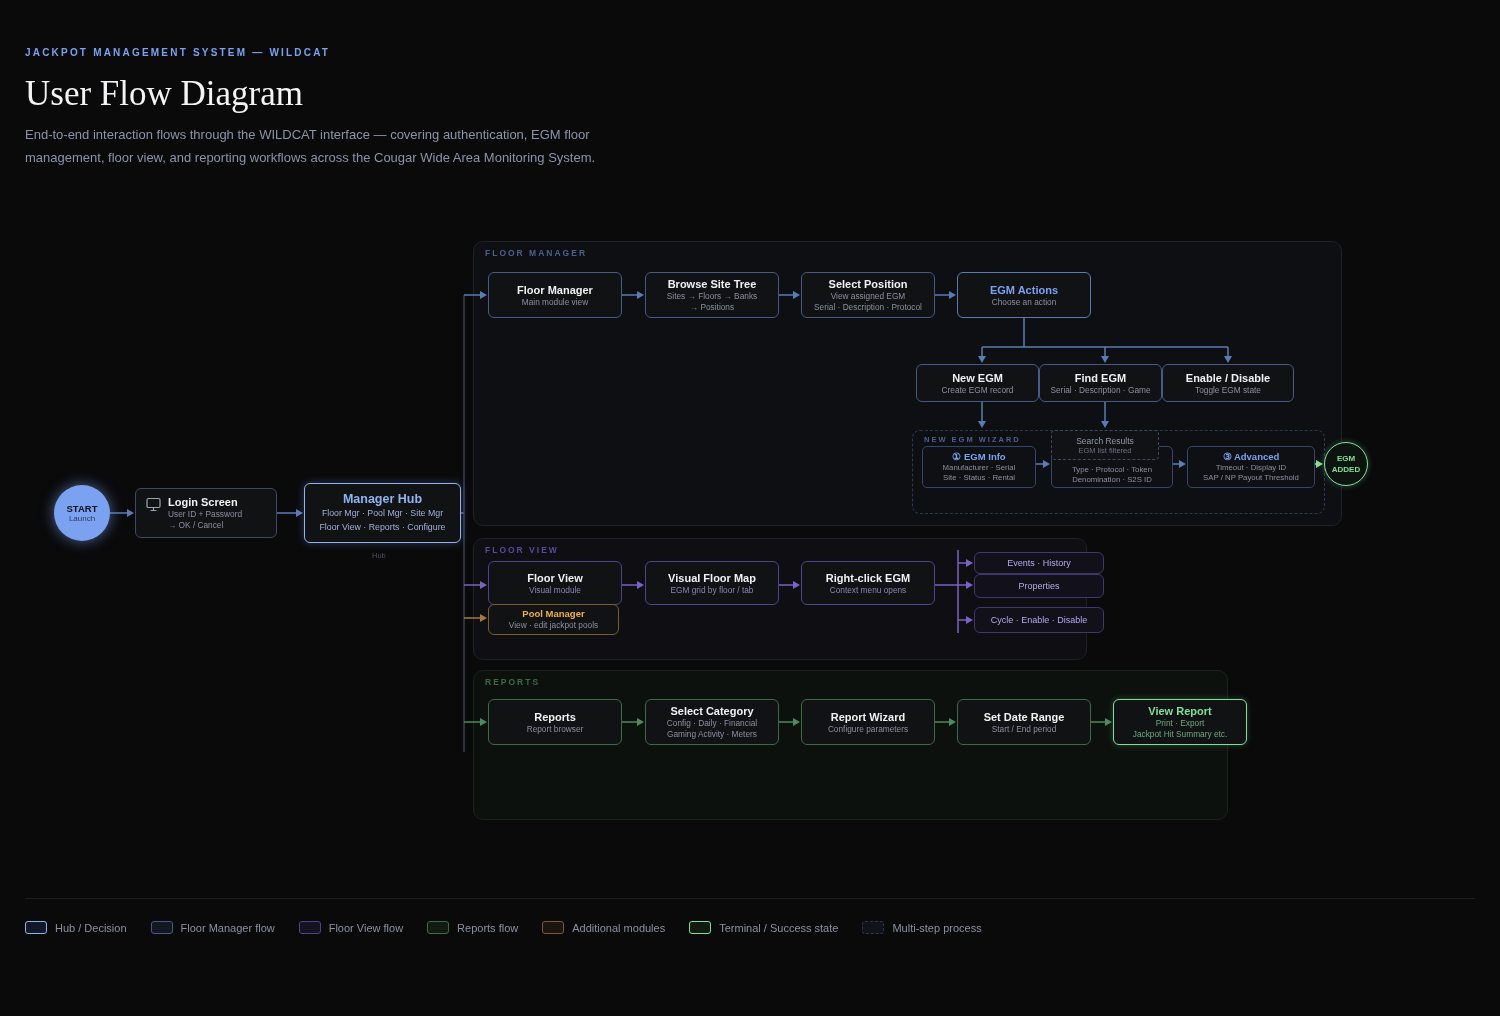  What do you see at coordinates (522, 550) in the screenshot?
I see `section-label: FLOOR VIEW` at bounding box center [522, 550].